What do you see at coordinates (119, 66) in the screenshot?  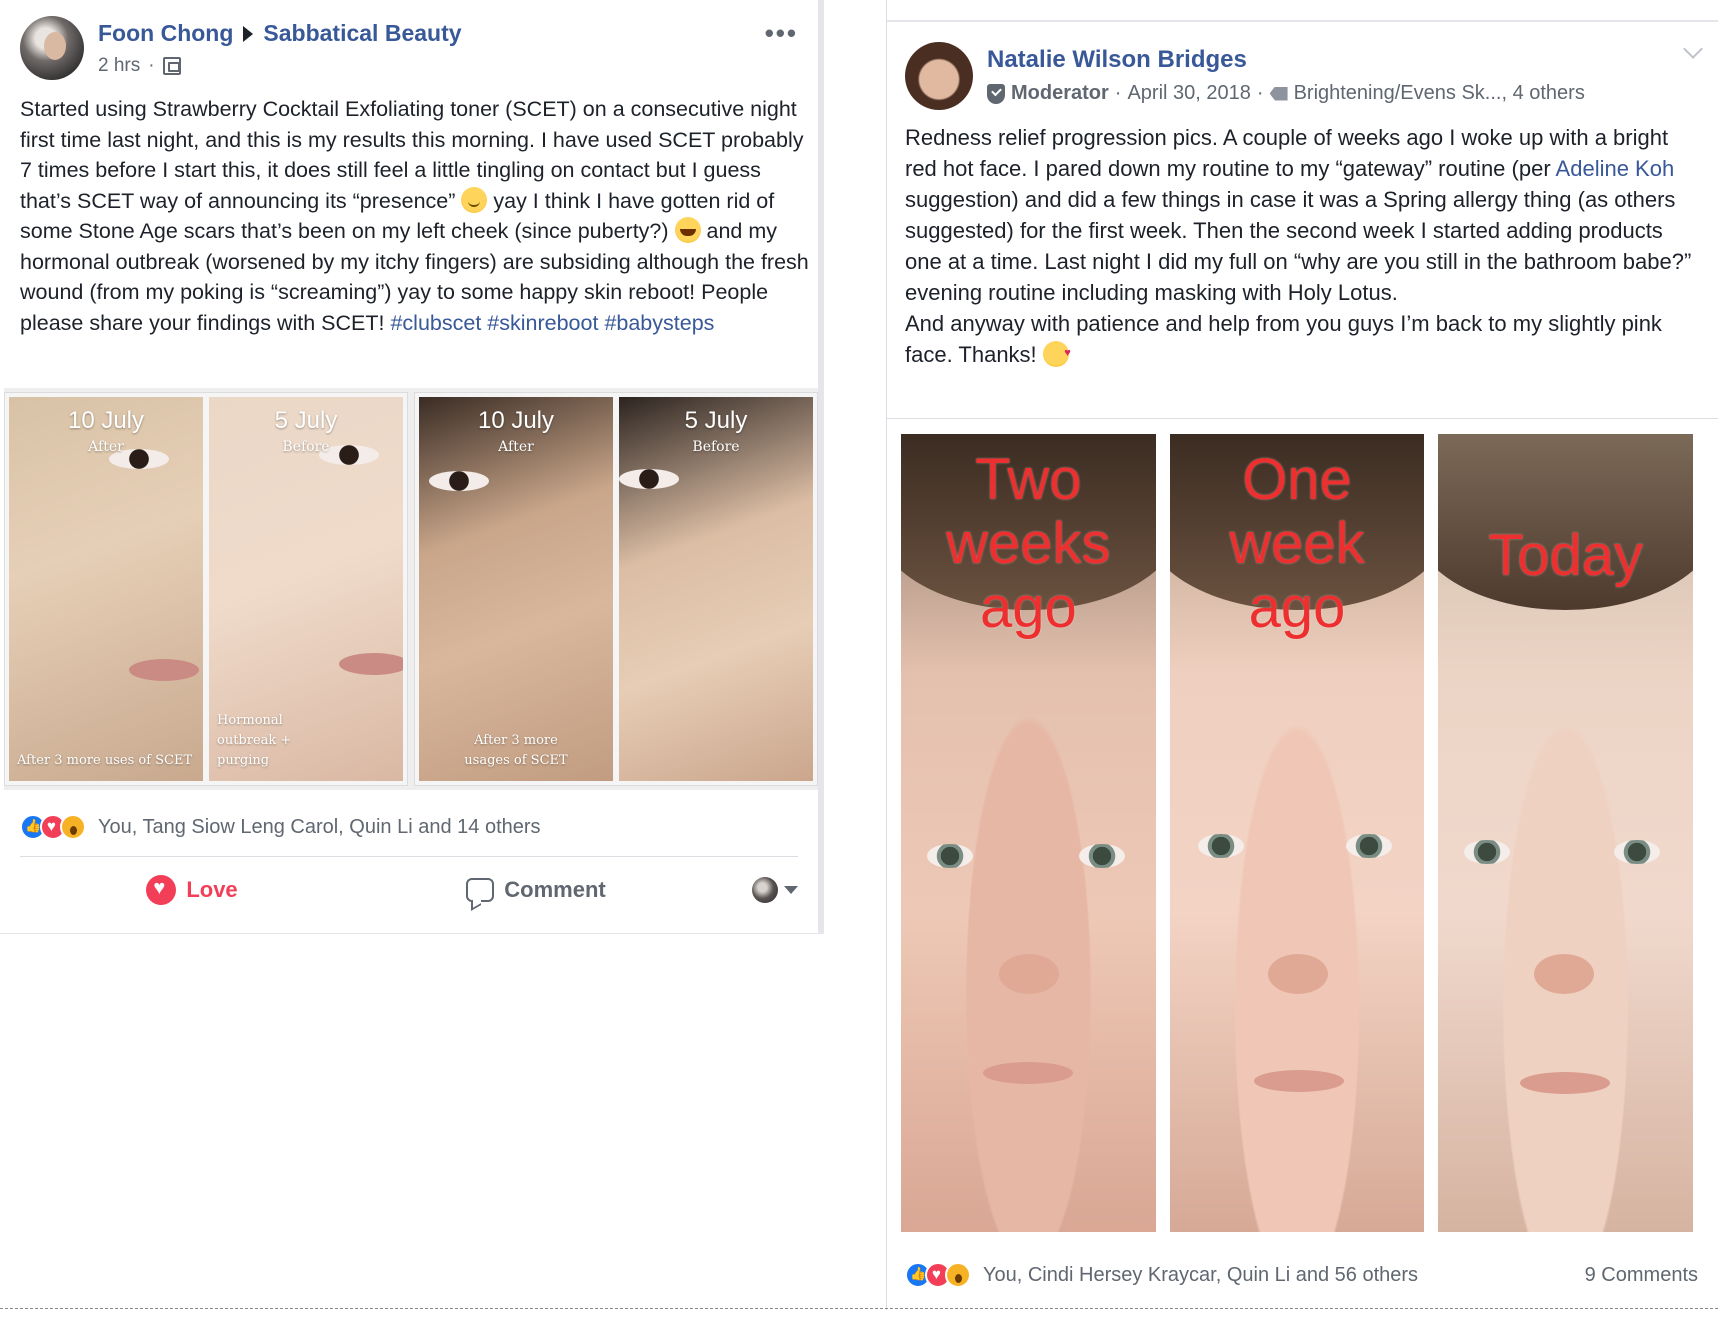 I see `post-time: 2 hrs` at bounding box center [119, 66].